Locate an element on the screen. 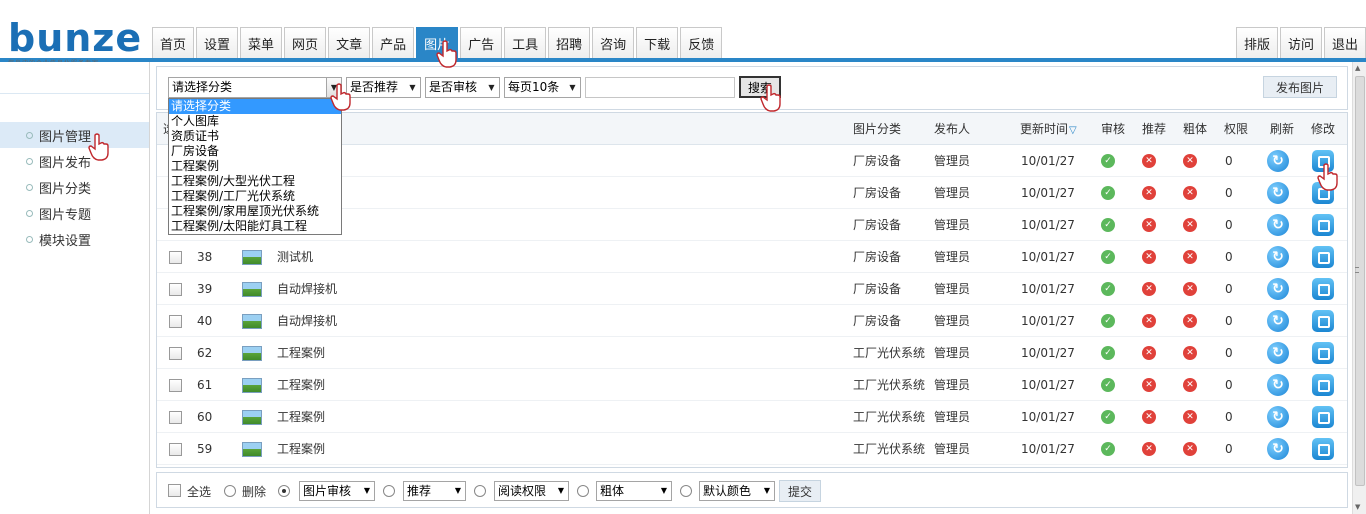  page-scrollbar: ▲ ▼ is located at coordinates (1359, 288).